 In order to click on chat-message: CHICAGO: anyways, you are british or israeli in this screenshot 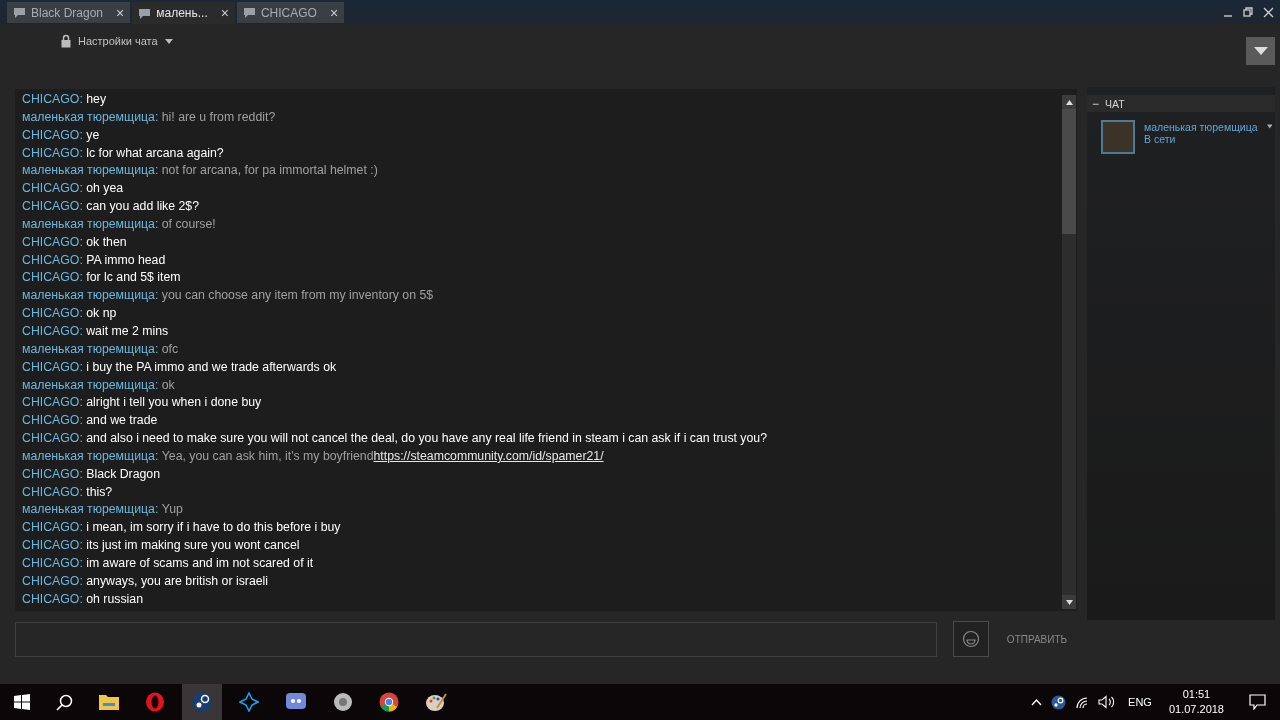, I will do `click(146, 581)`.